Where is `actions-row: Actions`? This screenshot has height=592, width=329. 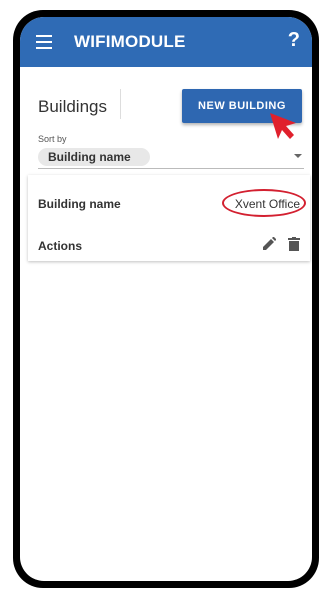 actions-row: Actions is located at coordinates (169, 247).